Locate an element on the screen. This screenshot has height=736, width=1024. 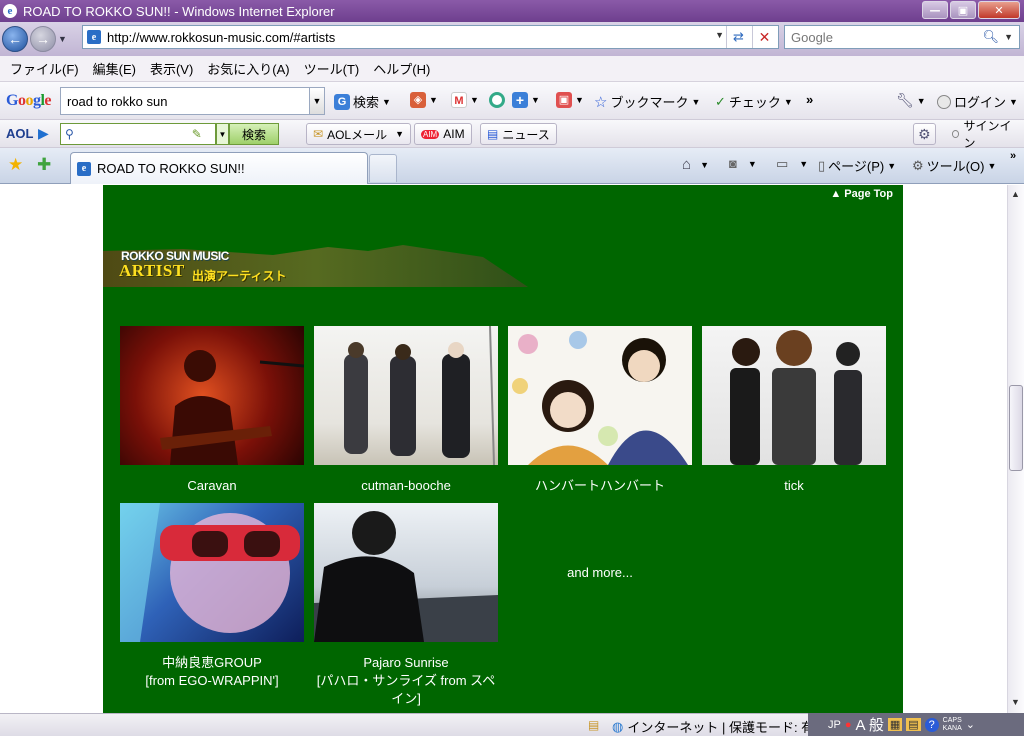
ime-pad-icon: ▦ is located at coordinates (895, 724).